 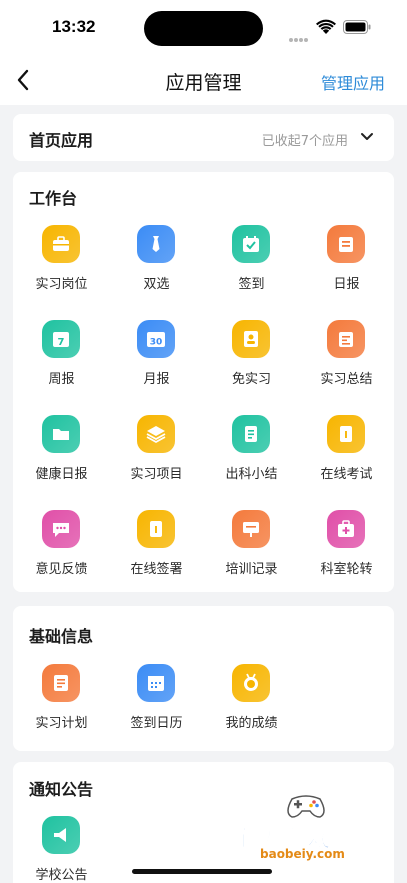 I want to click on app-daily-report: 日报, so click(x=346, y=270).